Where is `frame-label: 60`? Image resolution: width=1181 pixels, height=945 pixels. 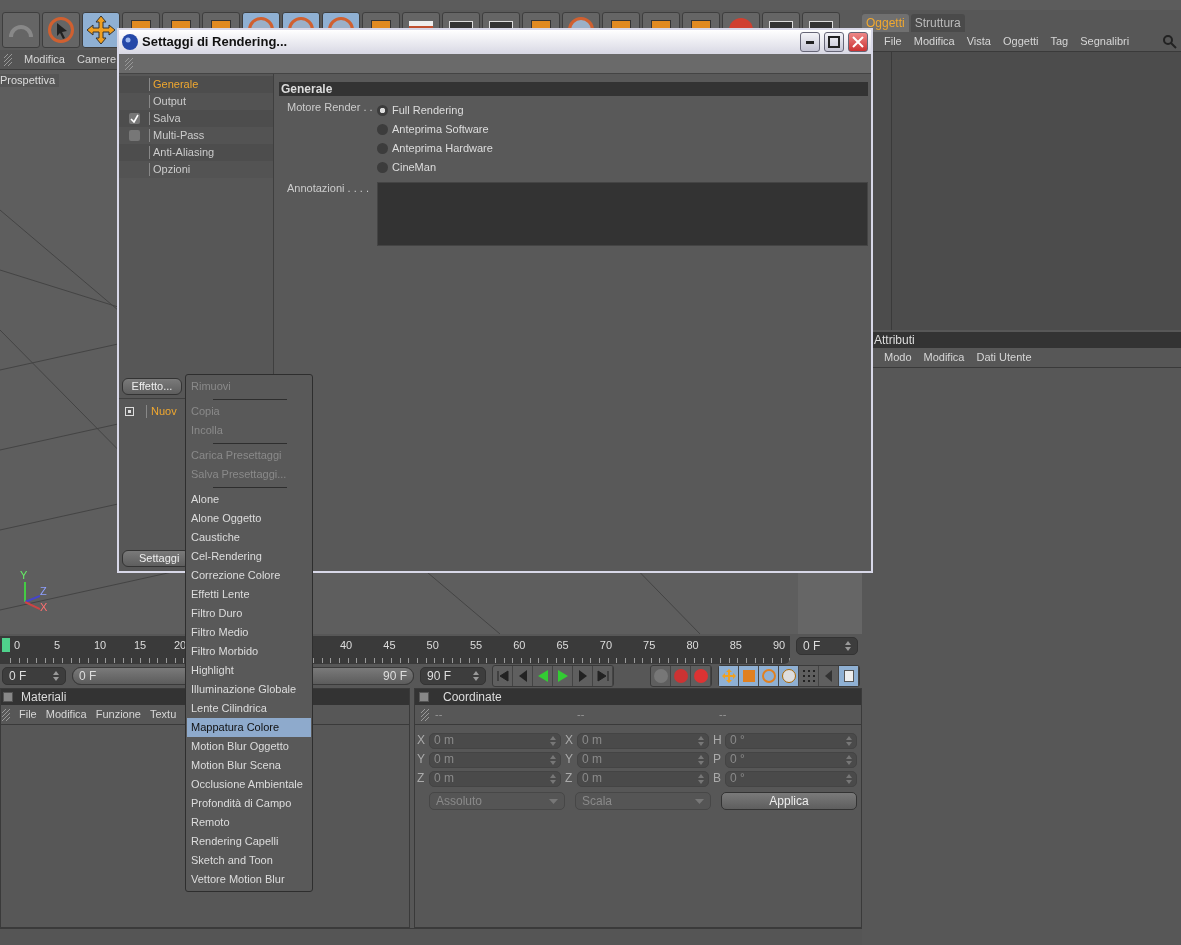
frame-label: 60 is located at coordinates (520, 645).